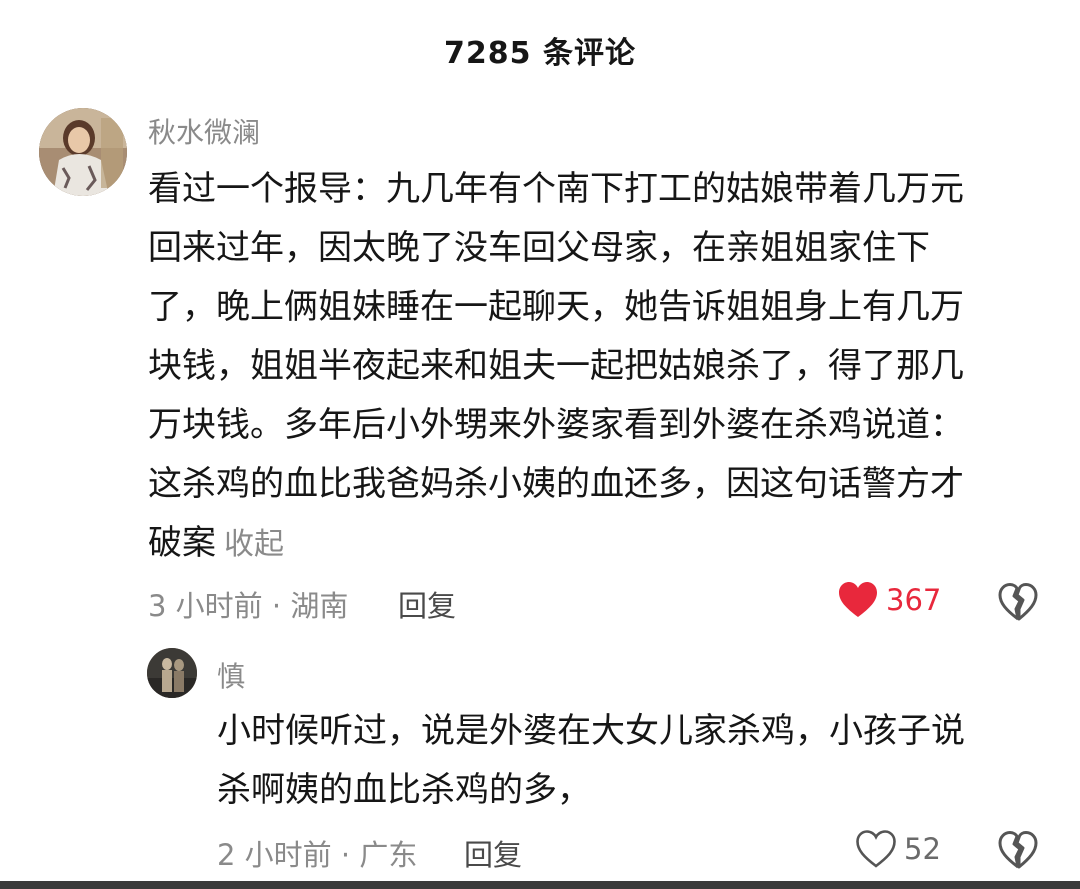  What do you see at coordinates (556, 189) in the screenshot?
I see `comment-line: 看过一个报导：九几年有个南下打工的姑娘带着几万元` at bounding box center [556, 189].